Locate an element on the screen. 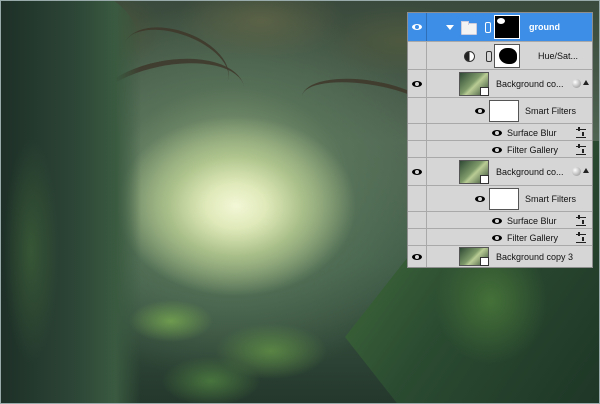 The width and height of the screenshot is (600, 404). layer-name: ground is located at coordinates (544, 27).